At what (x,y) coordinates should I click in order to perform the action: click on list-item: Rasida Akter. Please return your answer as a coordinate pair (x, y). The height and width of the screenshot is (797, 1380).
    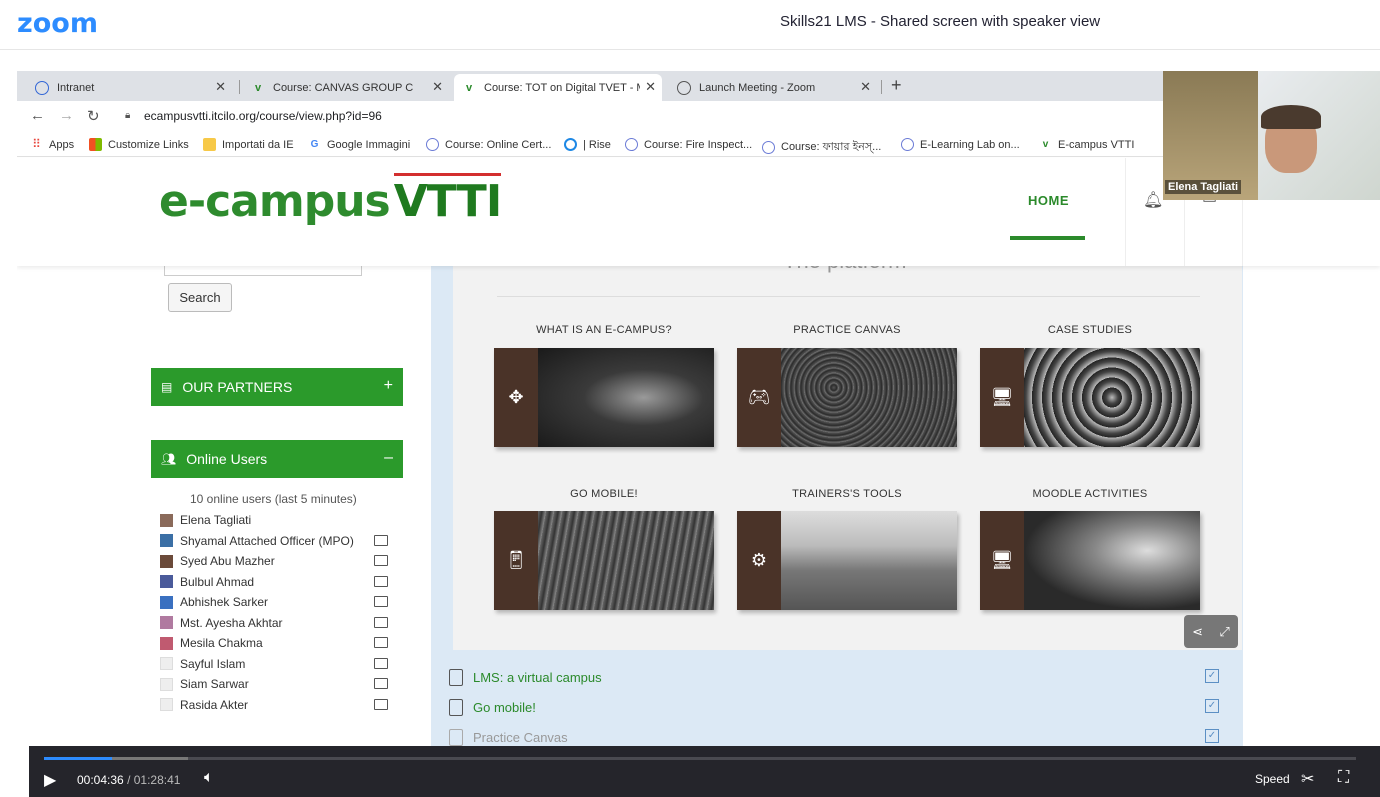
    Looking at the image, I should click on (280, 705).